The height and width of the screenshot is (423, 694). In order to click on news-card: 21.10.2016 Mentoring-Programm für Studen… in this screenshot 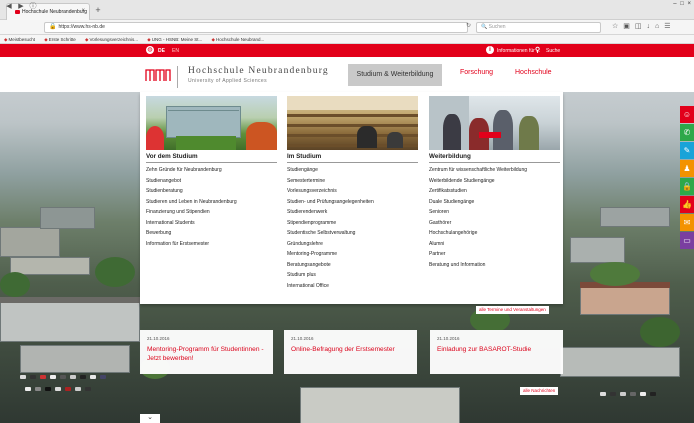, I will do `click(206, 352)`.